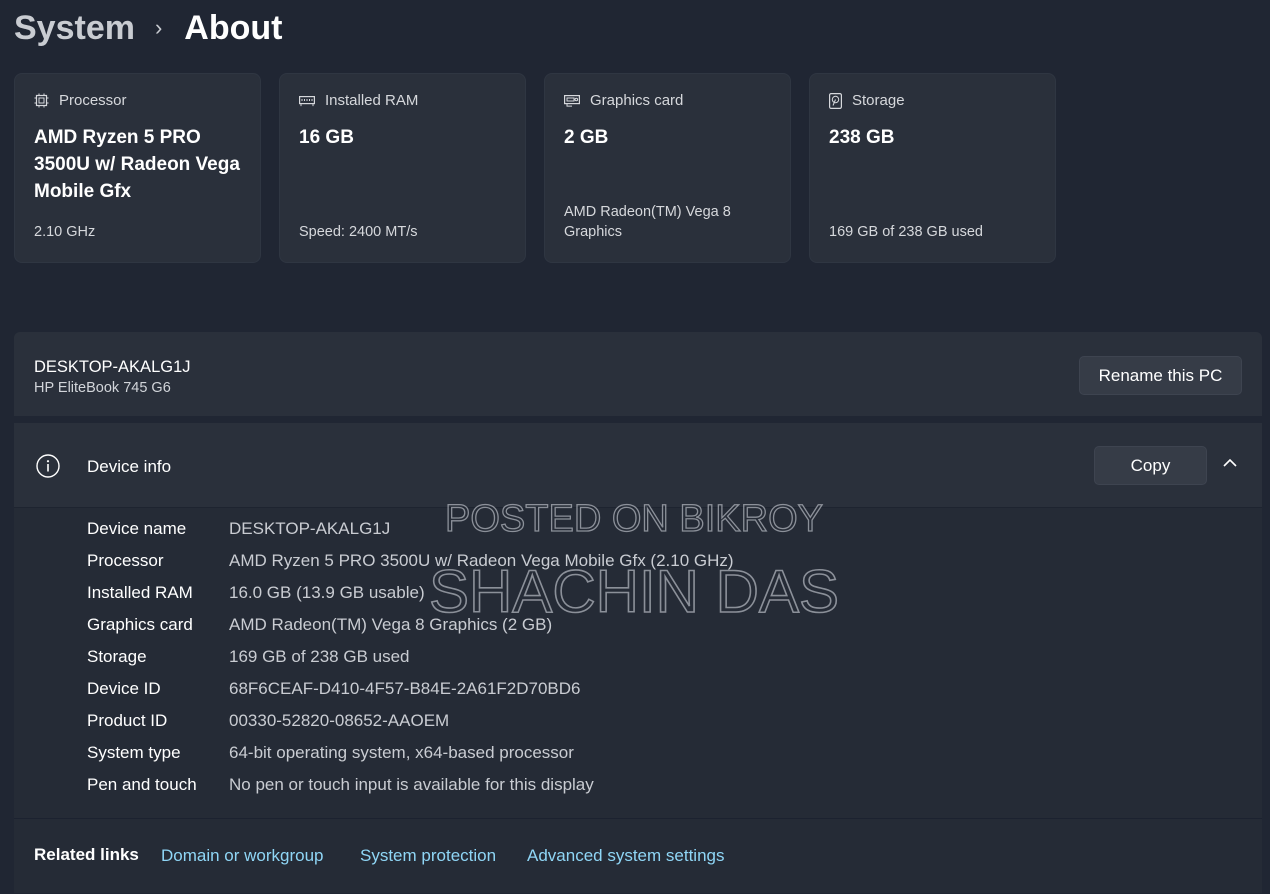  Describe the element at coordinates (835, 100) in the screenshot. I see `storage-icon` at that location.